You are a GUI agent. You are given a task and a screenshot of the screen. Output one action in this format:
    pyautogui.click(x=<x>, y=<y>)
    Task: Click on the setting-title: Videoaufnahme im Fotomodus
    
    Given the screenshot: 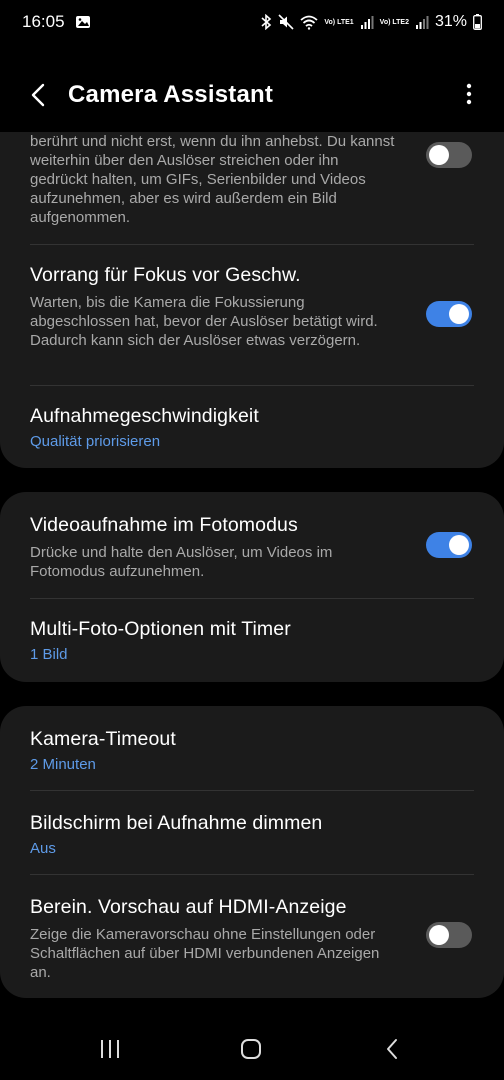 What is the action you would take?
    pyautogui.click(x=164, y=525)
    